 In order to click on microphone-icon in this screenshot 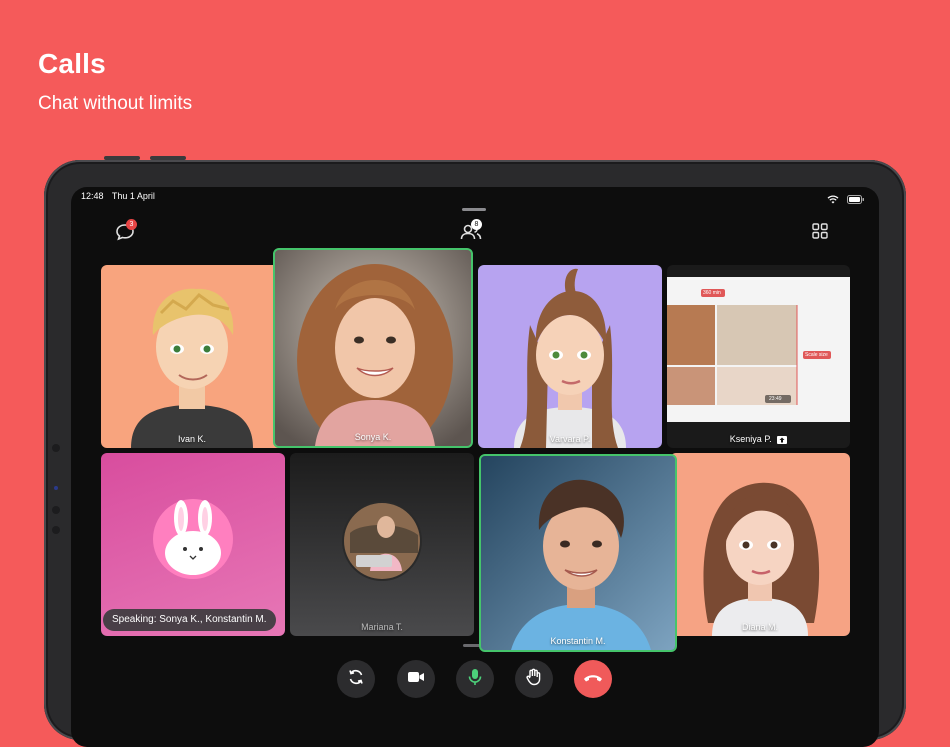, I will do `click(475, 679)`.